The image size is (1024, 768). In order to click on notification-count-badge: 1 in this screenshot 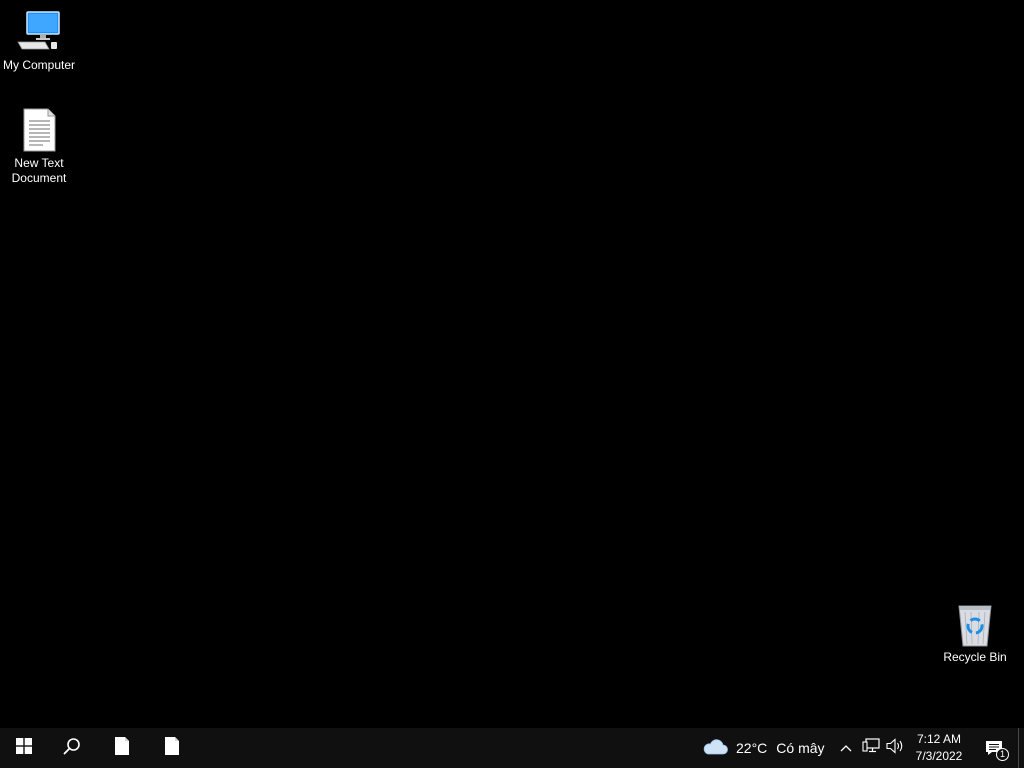, I will do `click(1002, 754)`.